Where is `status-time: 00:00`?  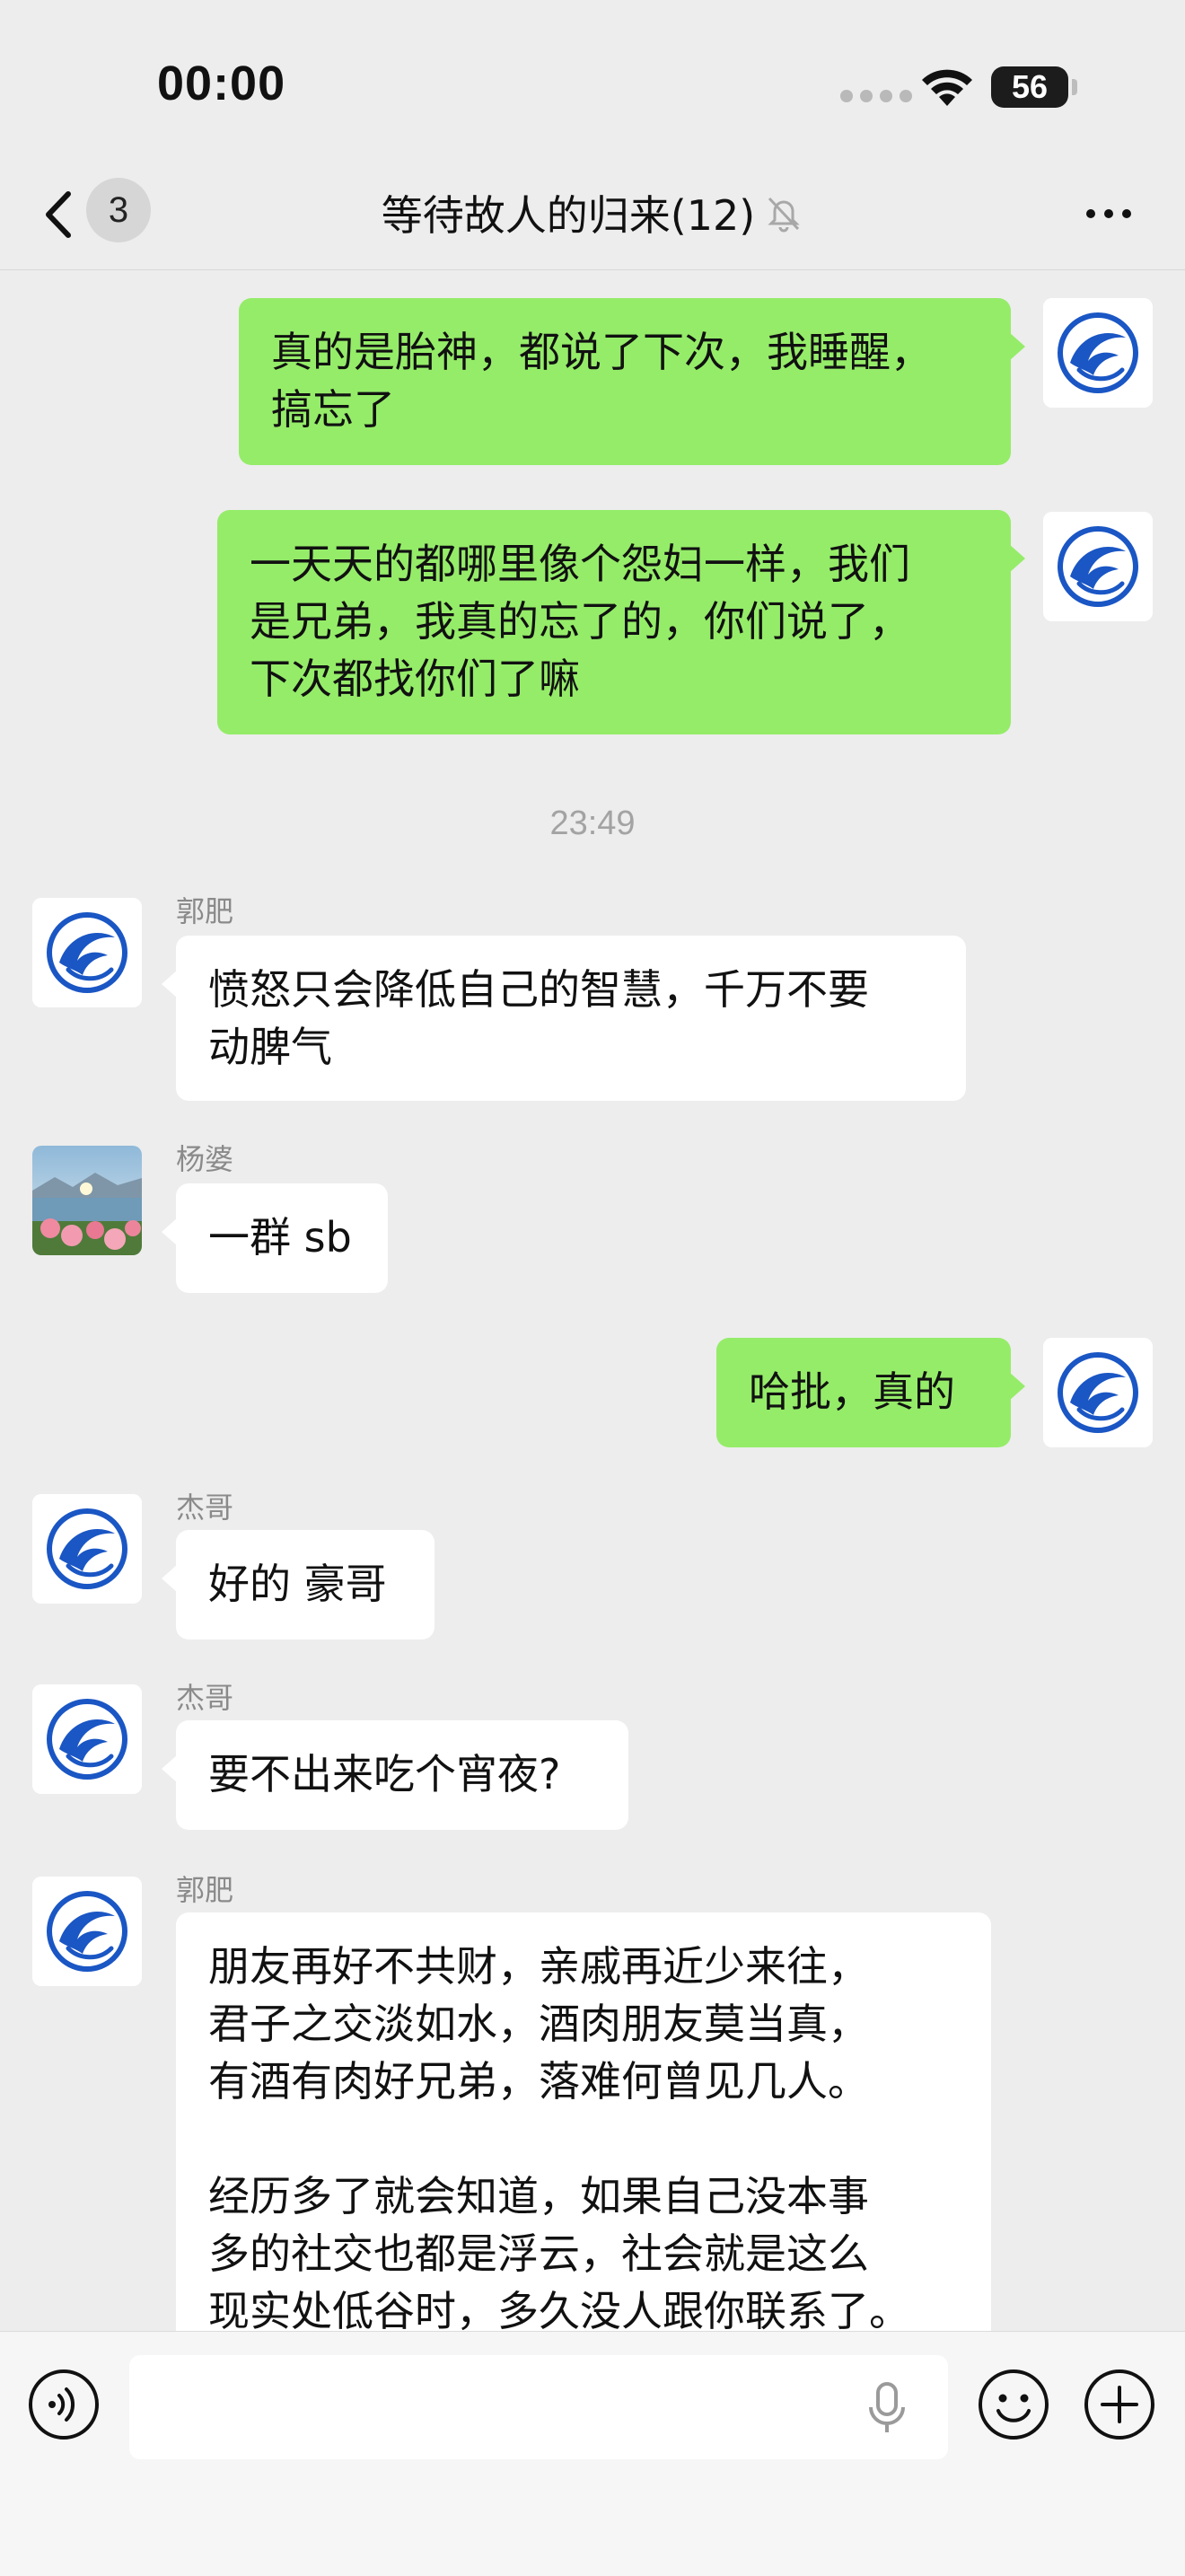
status-time: 00:00 is located at coordinates (221, 83).